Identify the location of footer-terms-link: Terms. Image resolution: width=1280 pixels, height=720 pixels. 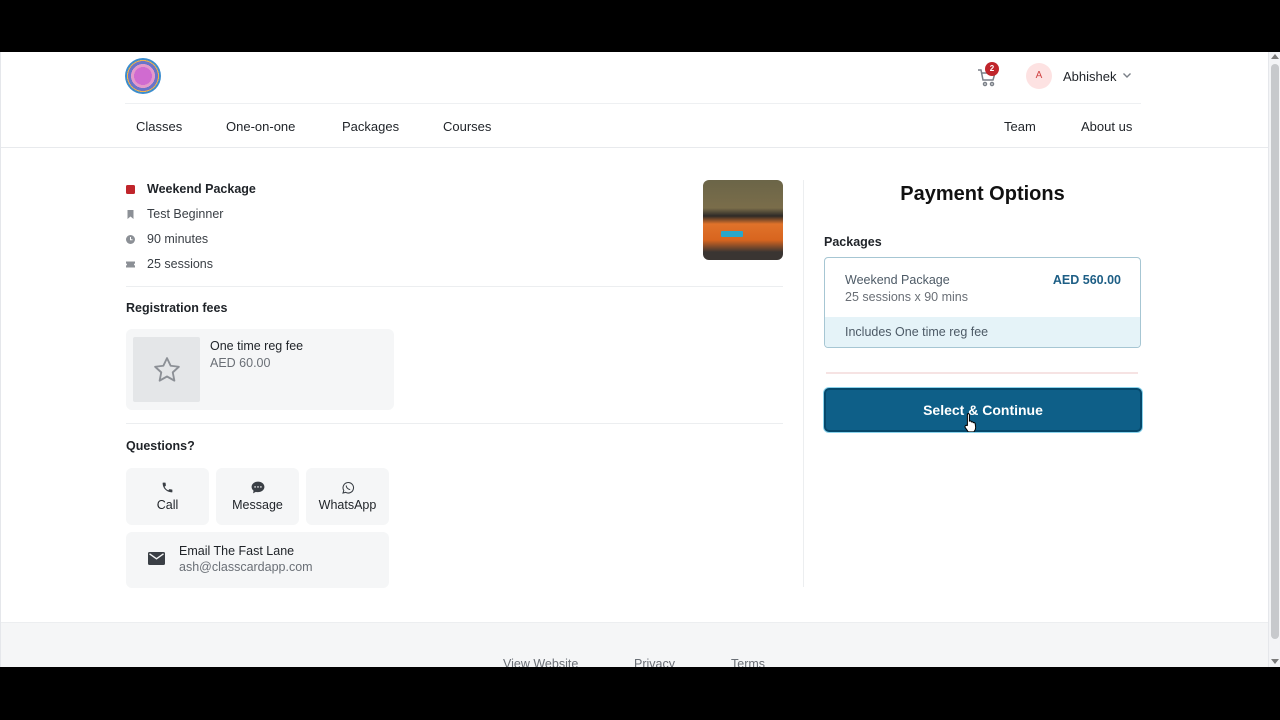
(748, 662).